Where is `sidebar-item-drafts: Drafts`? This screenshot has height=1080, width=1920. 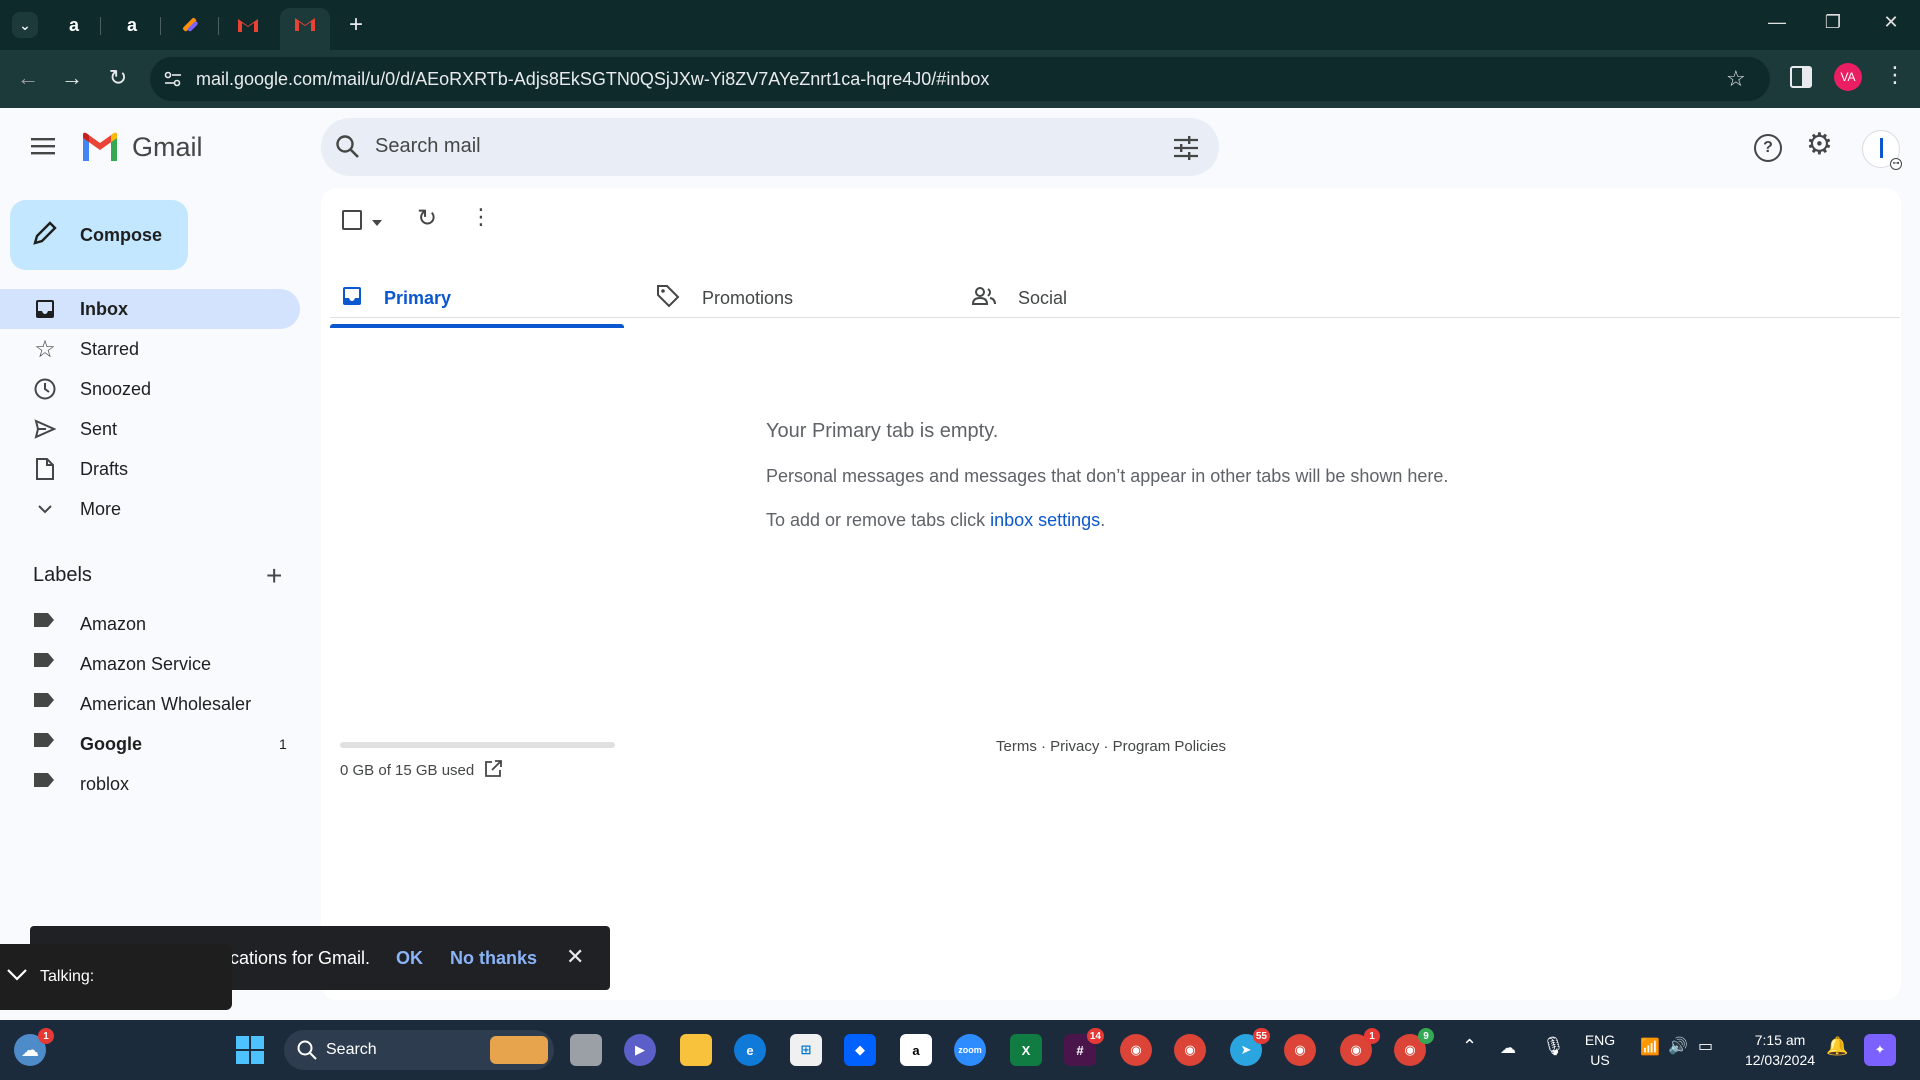 sidebar-item-drafts: Drafts is located at coordinates (150, 469).